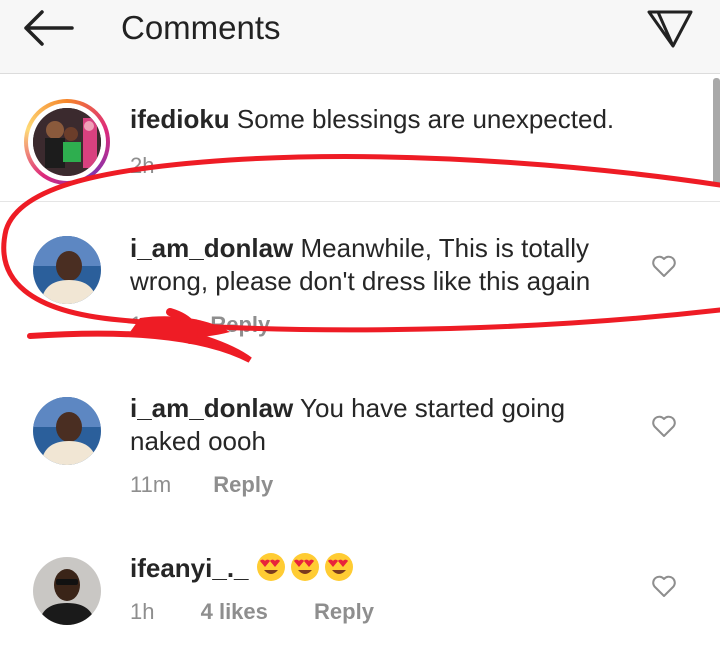  I want to click on likes-count: 4 likes, so click(234, 611).